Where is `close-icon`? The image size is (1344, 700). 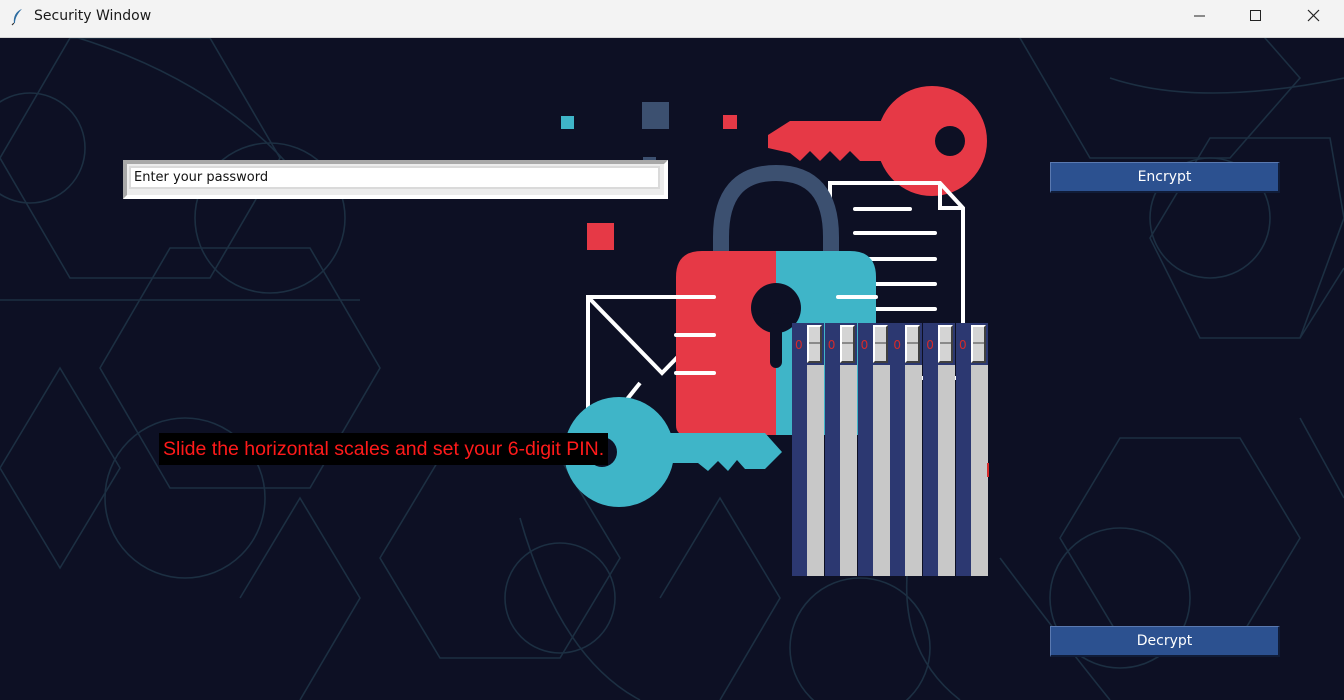 close-icon is located at coordinates (1313, 15).